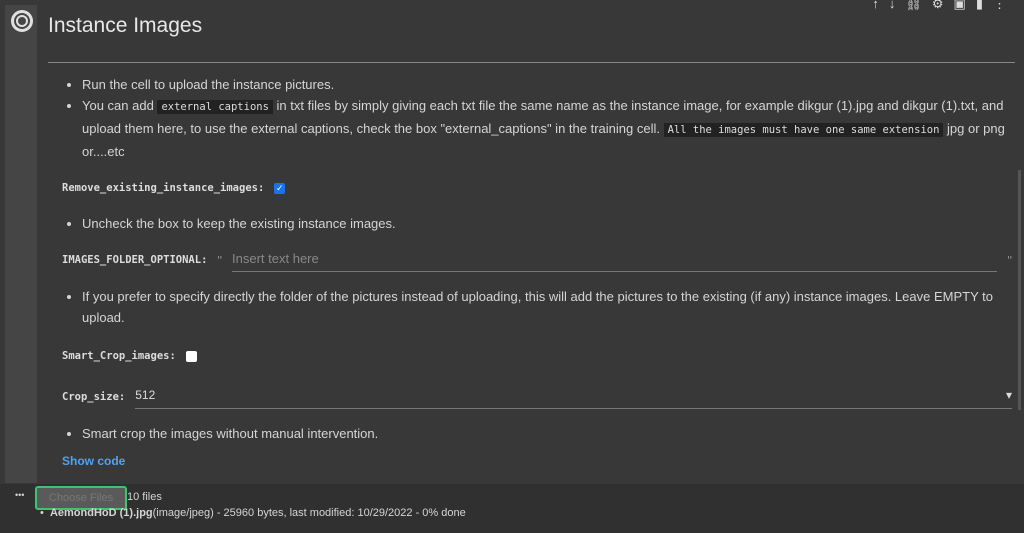 The width and height of the screenshot is (1024, 533). What do you see at coordinates (135, 259) in the screenshot?
I see `folder-label: IMAGES_FOLDER_OPTIONAL:` at bounding box center [135, 259].